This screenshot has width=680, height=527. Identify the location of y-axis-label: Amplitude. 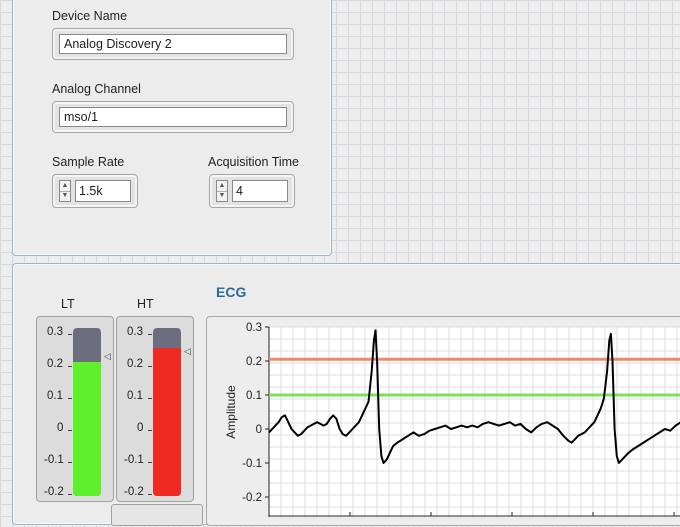
(231, 412).